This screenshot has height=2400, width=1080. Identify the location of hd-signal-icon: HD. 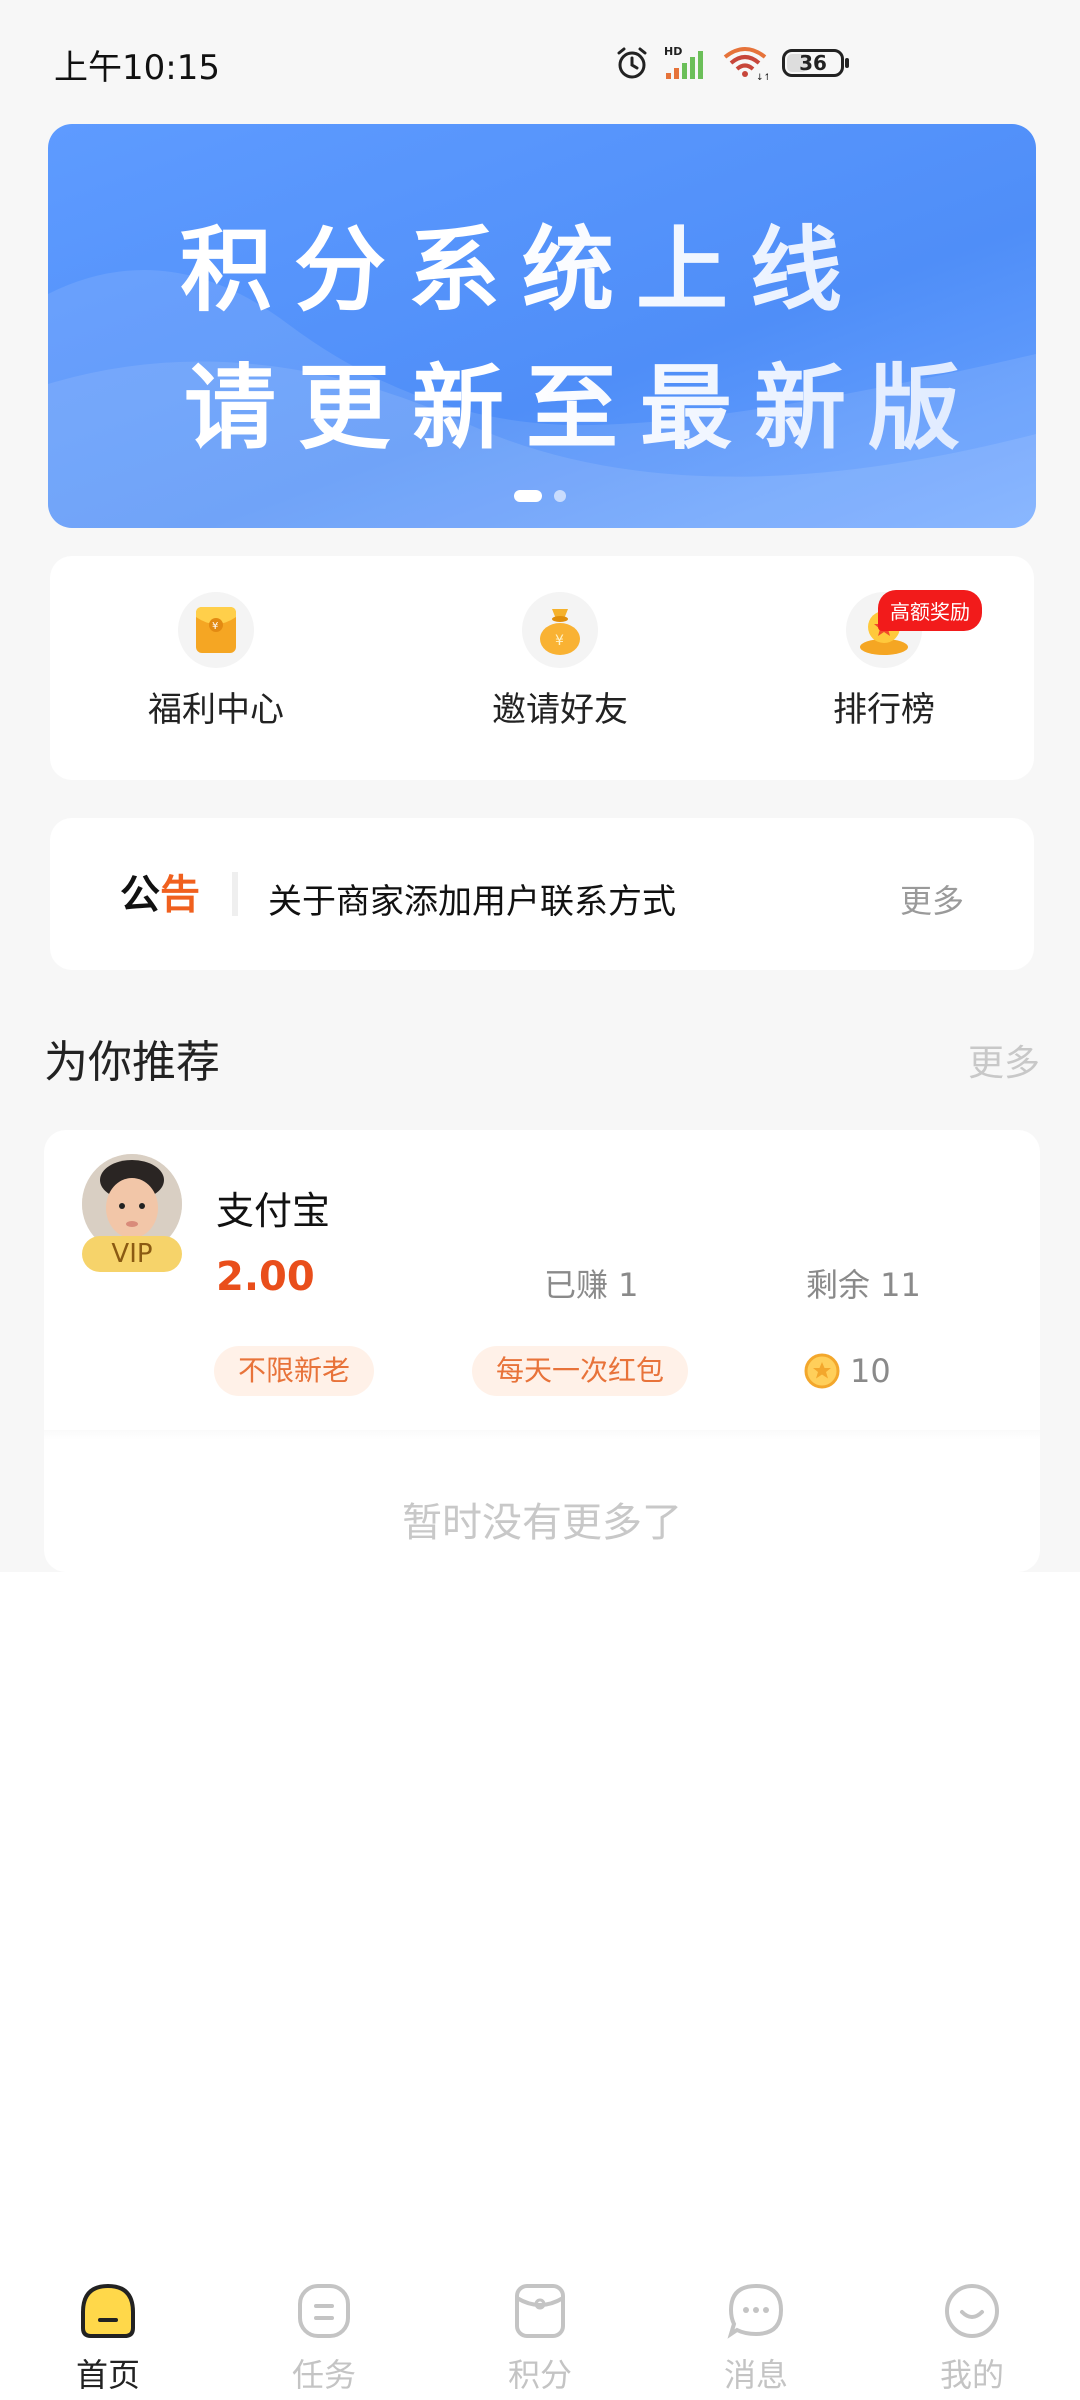
(683, 62).